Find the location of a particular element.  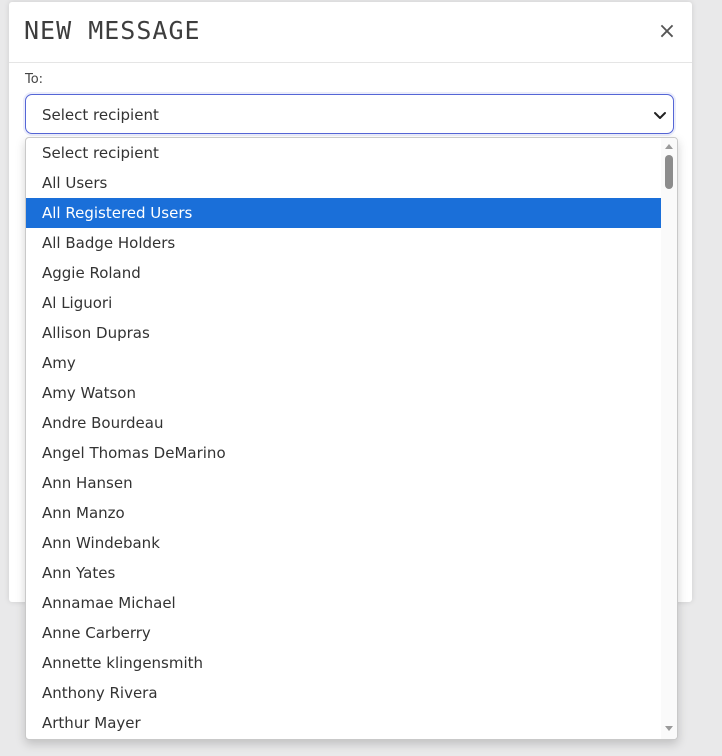

dropdown-option: Arthur Mayer is located at coordinates (343, 723).